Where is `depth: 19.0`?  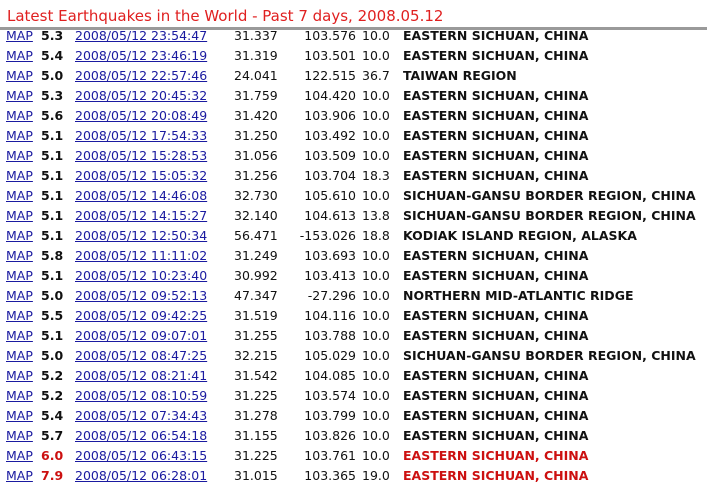
depth: 19.0 is located at coordinates (376, 475).